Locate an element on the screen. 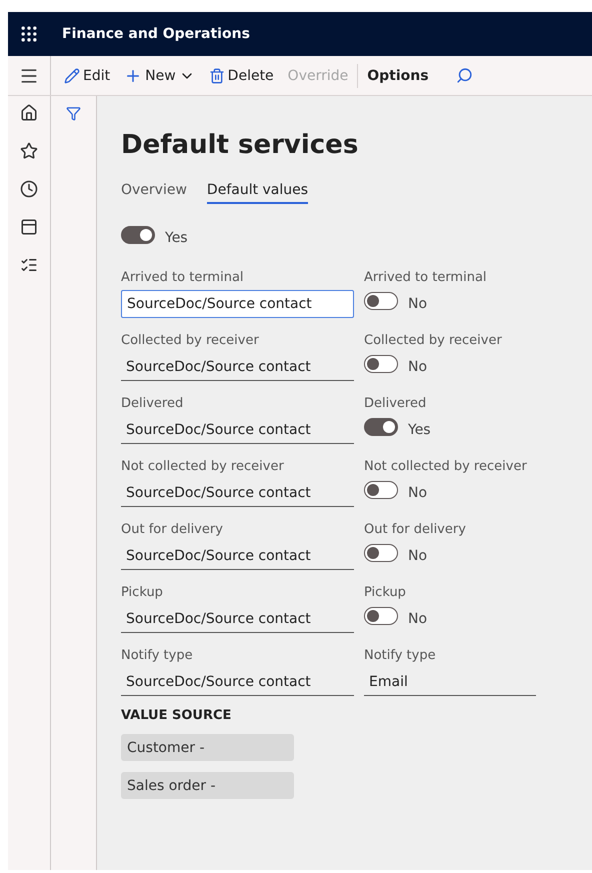 This screenshot has height=873, width=592. page-title: Default services is located at coordinates (240, 145).